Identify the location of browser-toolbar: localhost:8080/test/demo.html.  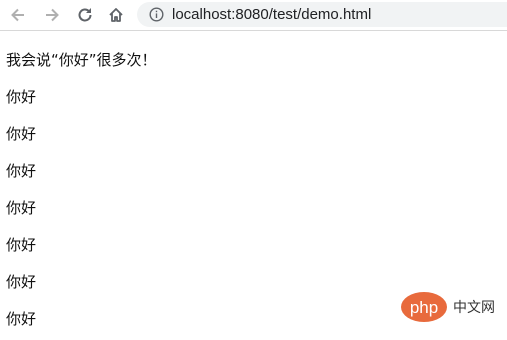
(253, 15).